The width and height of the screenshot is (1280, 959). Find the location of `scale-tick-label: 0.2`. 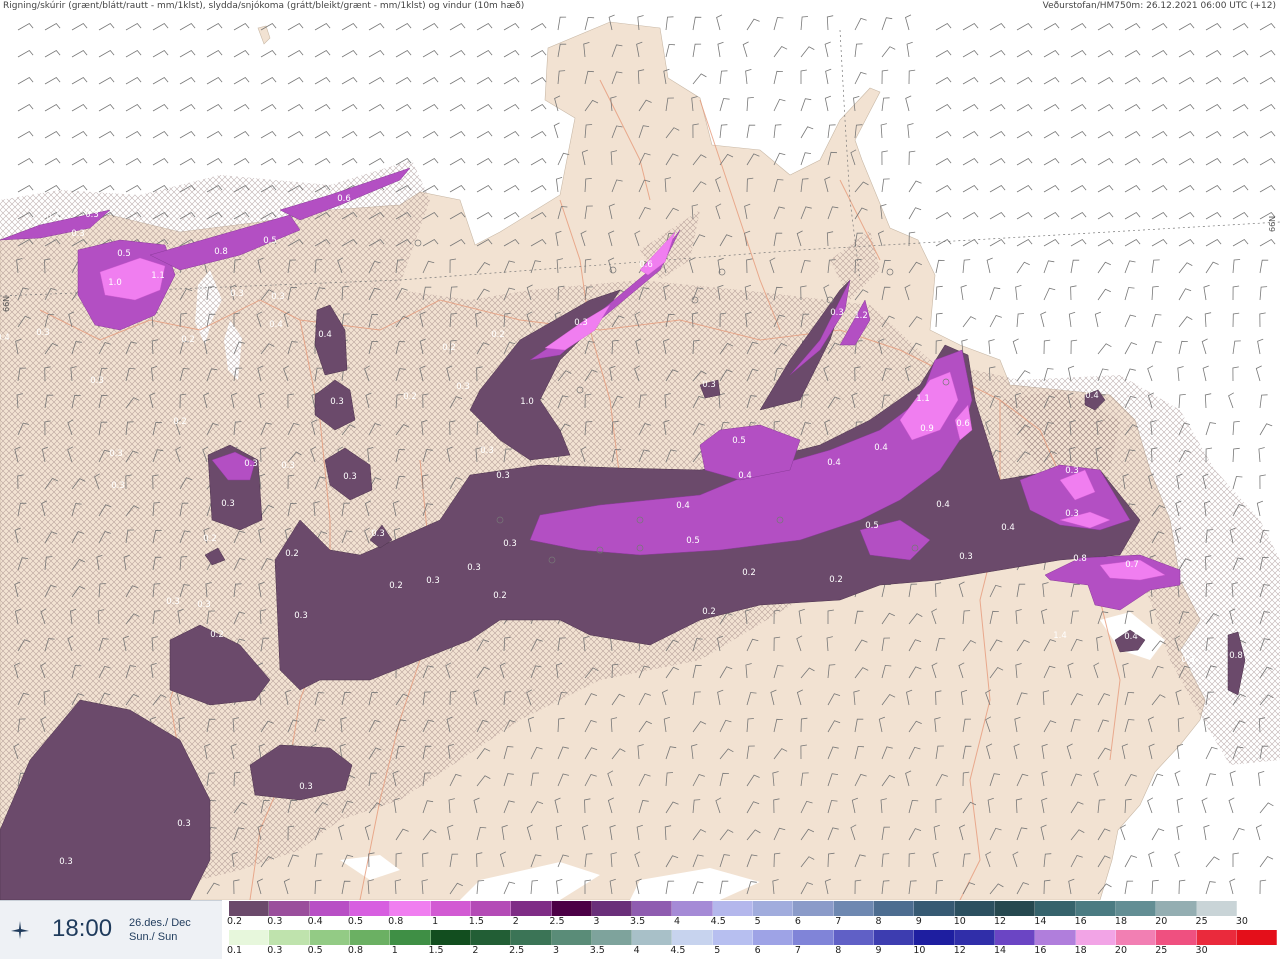

scale-tick-label: 0.2 is located at coordinates (234, 921).